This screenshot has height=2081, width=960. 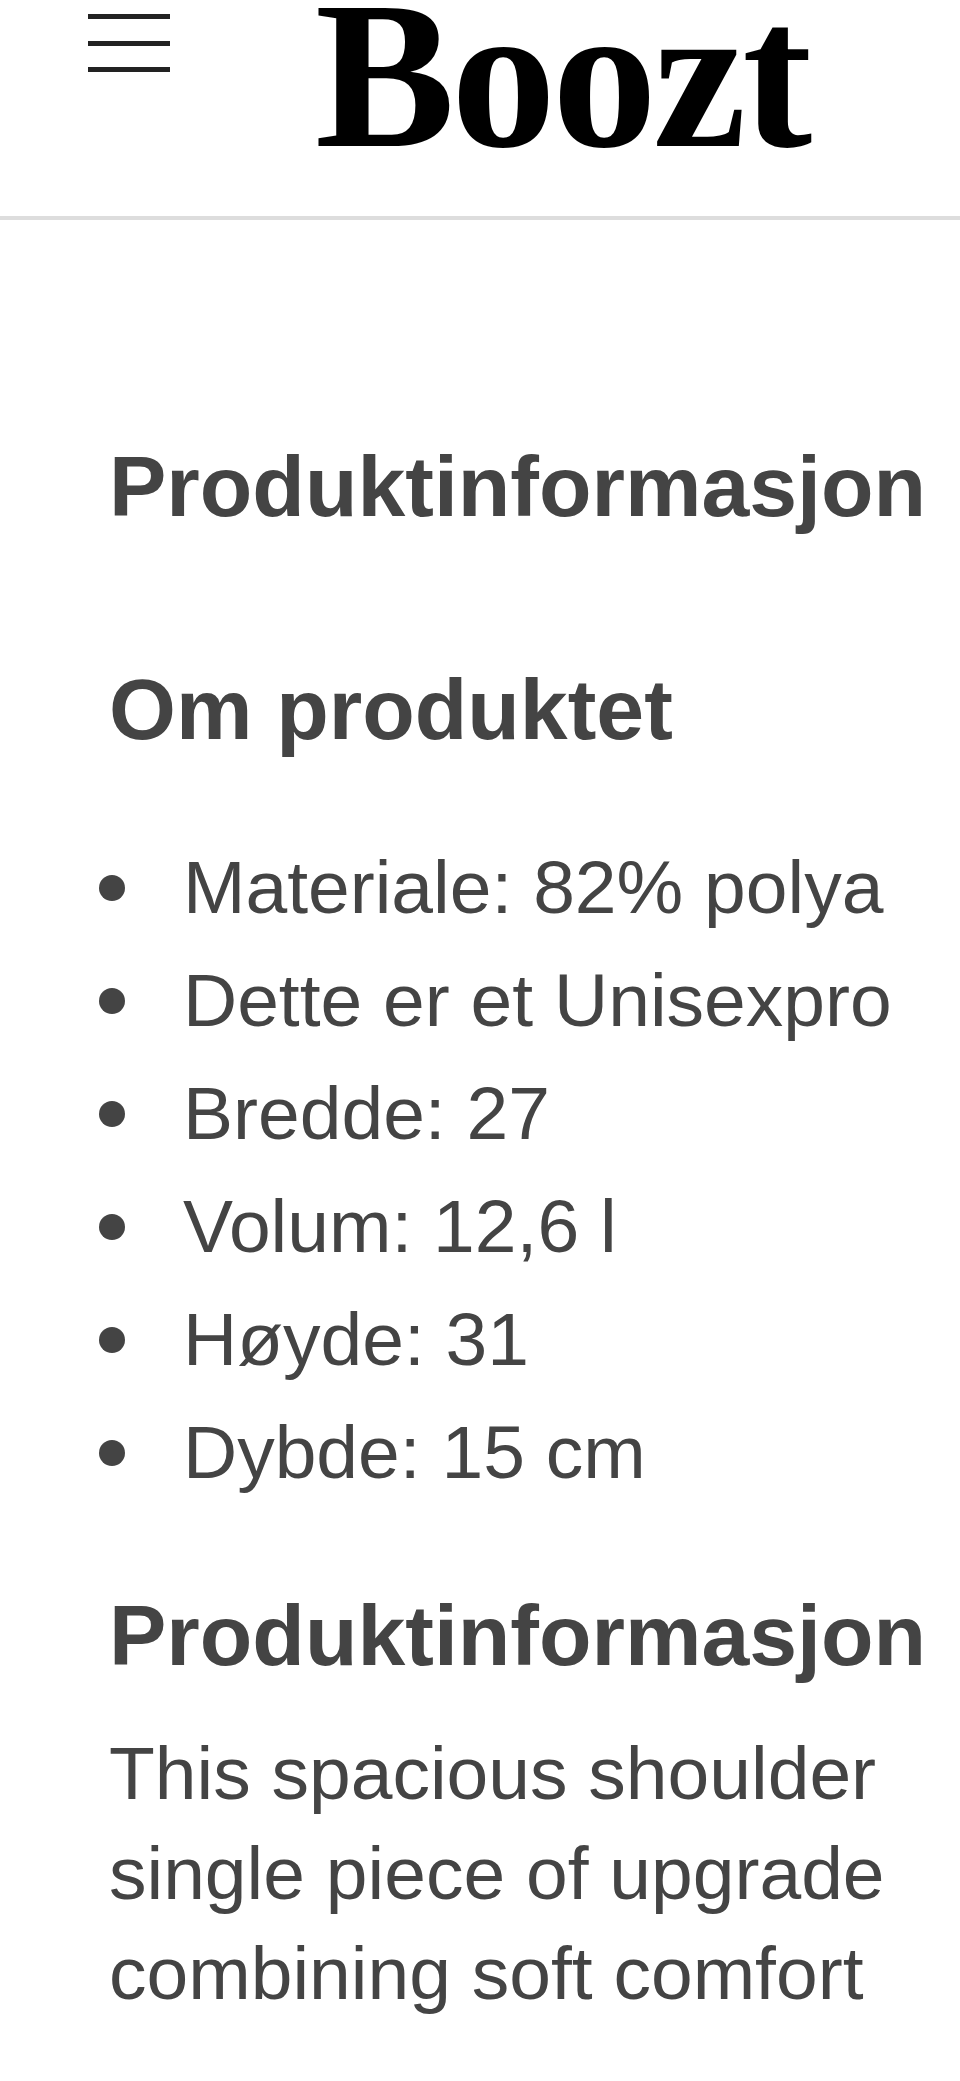 I want to click on section-heading: Om produktet, so click(x=391, y=710).